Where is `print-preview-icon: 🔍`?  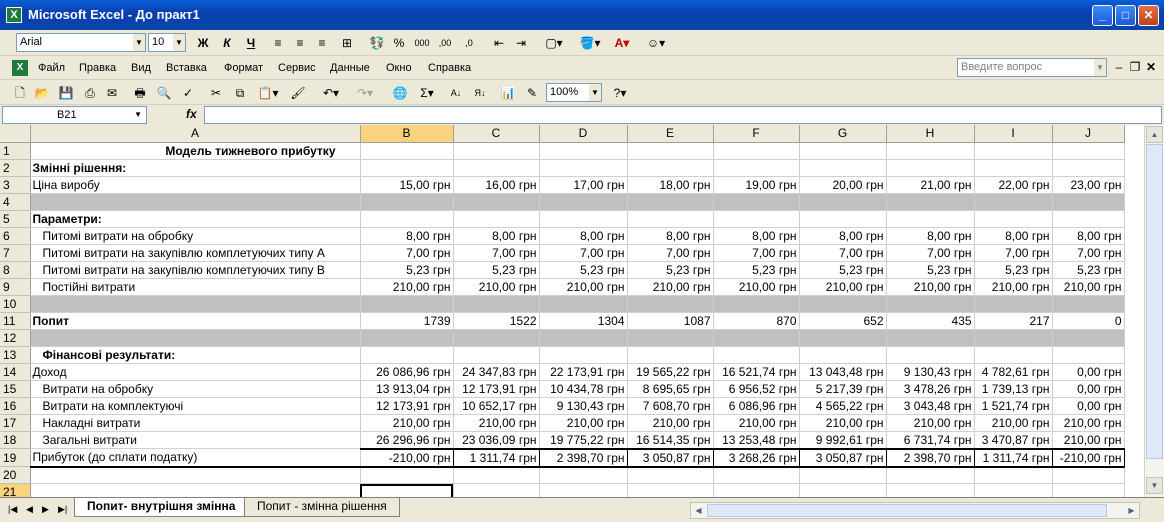 print-preview-icon: 🔍 is located at coordinates (164, 93).